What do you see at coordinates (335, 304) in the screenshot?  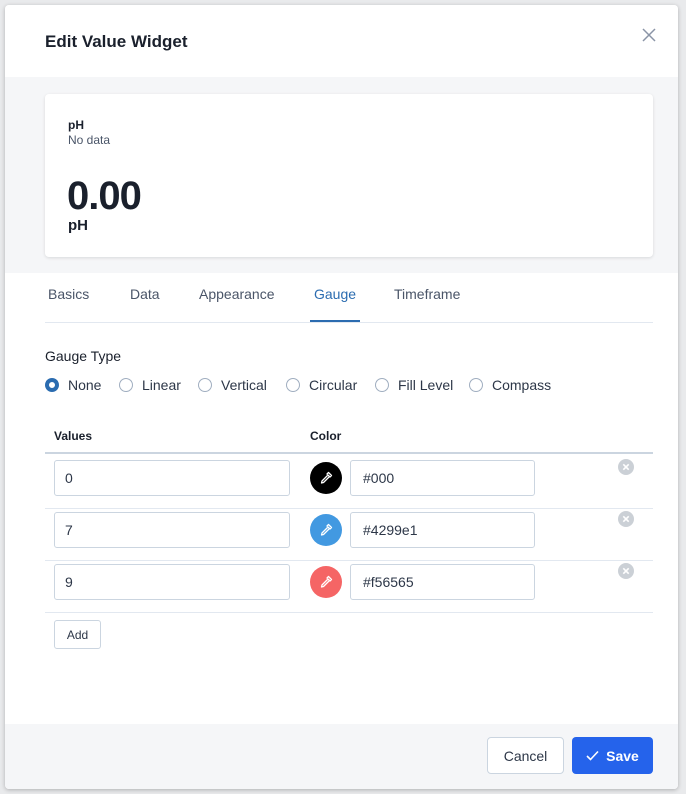 I see `tab-gauge: Gauge` at bounding box center [335, 304].